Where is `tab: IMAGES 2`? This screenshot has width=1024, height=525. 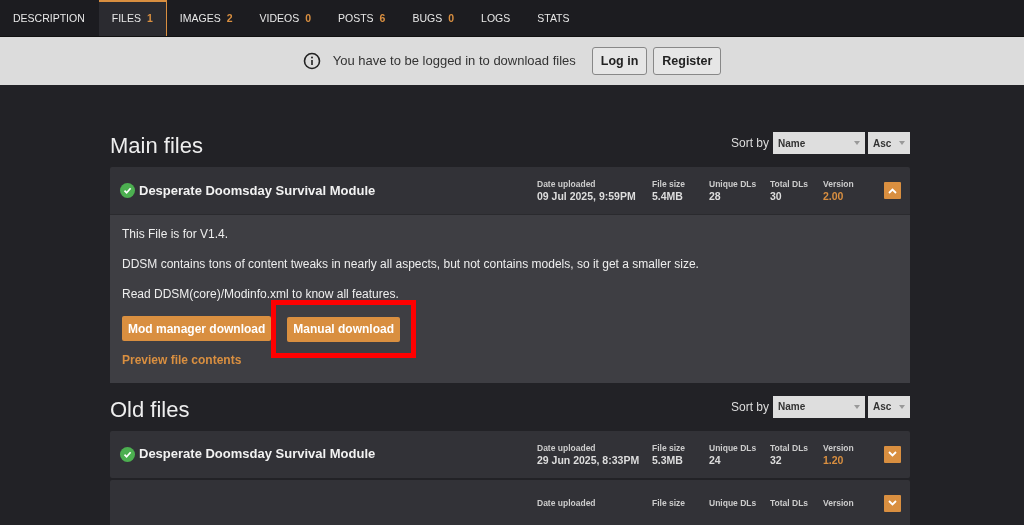
tab: IMAGES 2 is located at coordinates (206, 18).